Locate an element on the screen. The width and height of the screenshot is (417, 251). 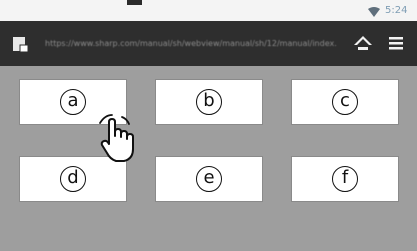
menu-icon is located at coordinates (396, 43).